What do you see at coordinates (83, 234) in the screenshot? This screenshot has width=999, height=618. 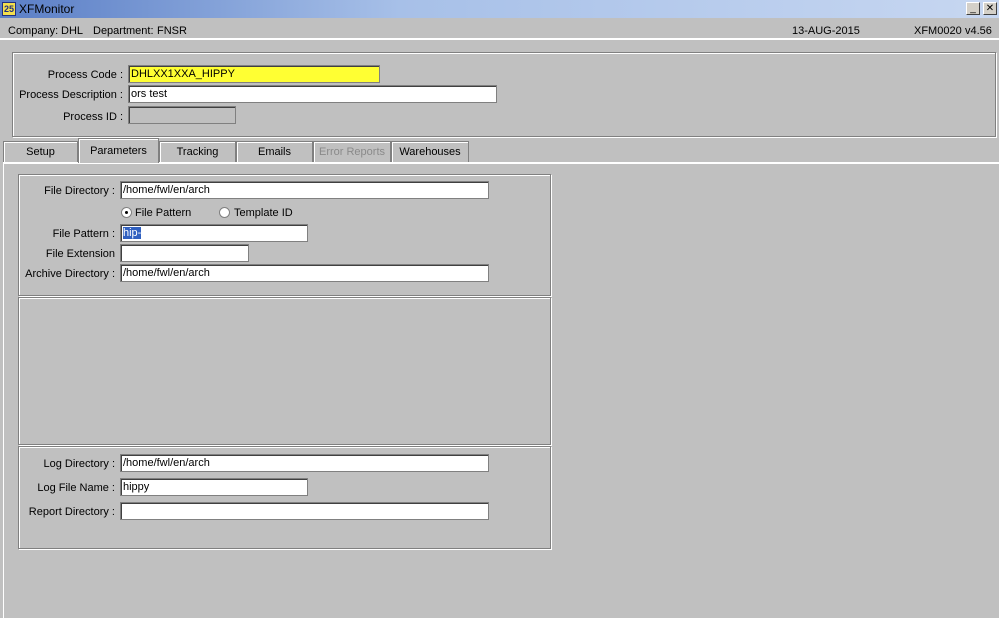 I see `file-pattern-label: File Pattern :` at bounding box center [83, 234].